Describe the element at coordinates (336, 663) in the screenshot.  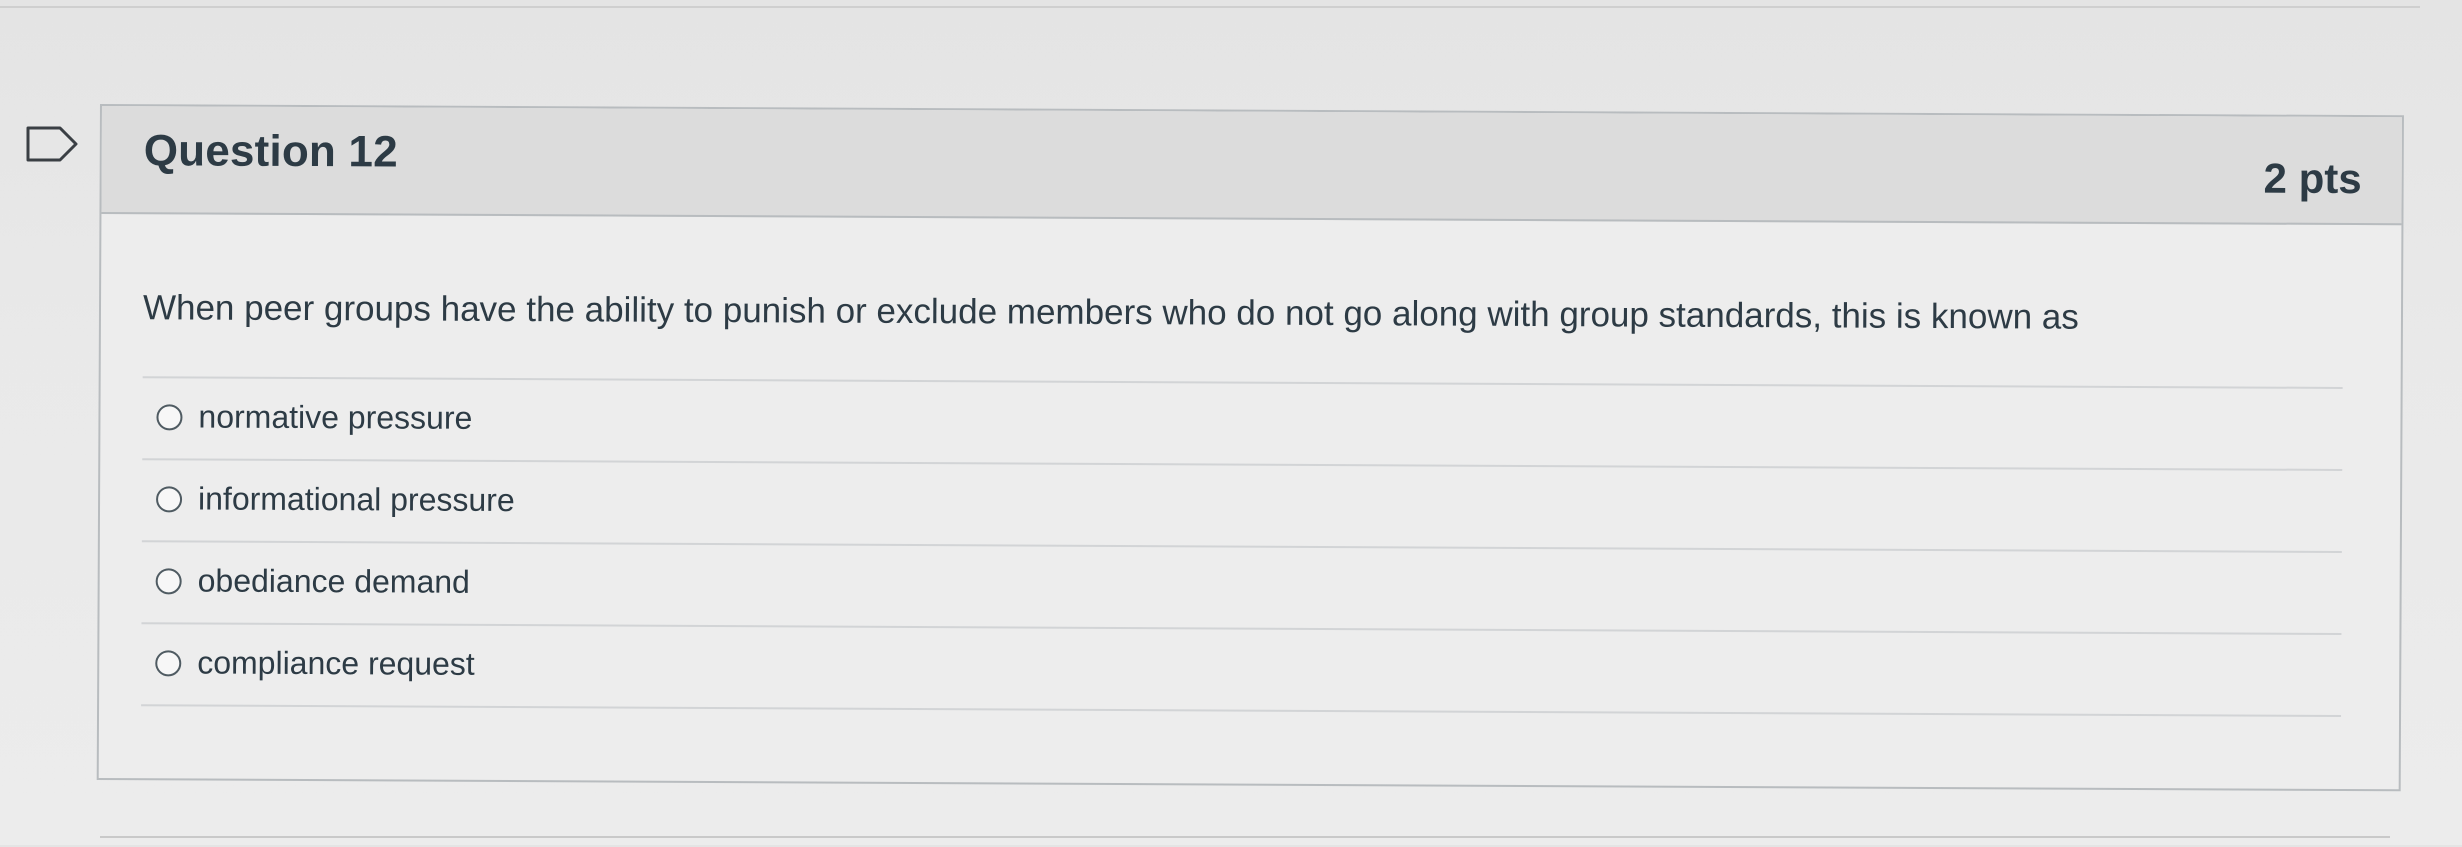
I see `answer-label: compliance request` at that location.